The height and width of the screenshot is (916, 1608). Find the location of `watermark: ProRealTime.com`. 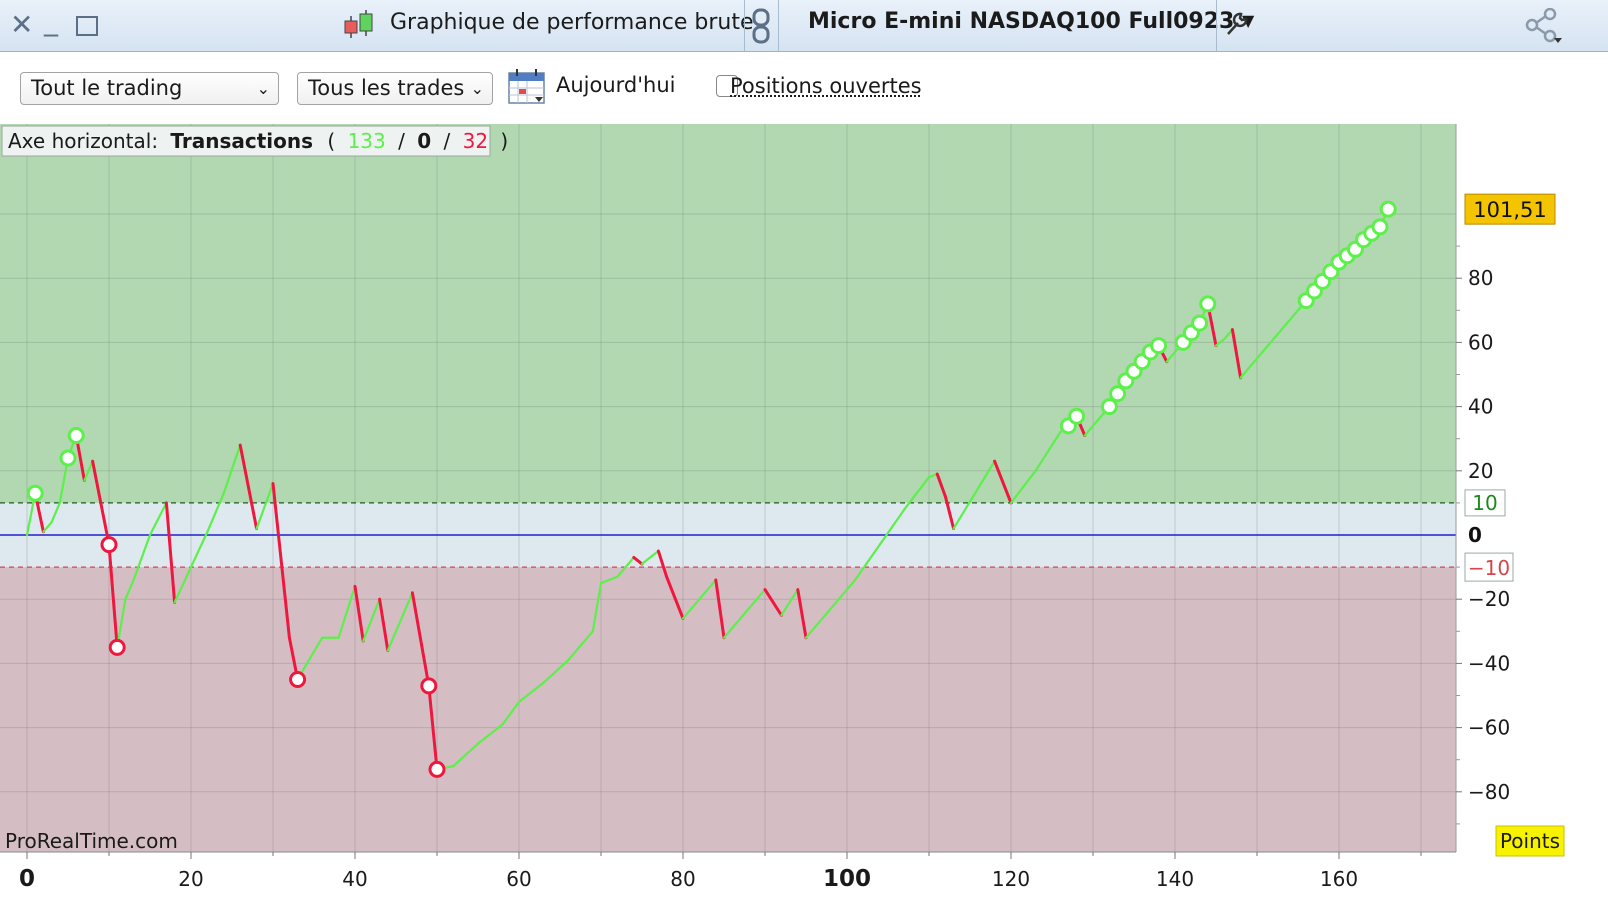

watermark: ProRealTime.com is located at coordinates (91, 841).